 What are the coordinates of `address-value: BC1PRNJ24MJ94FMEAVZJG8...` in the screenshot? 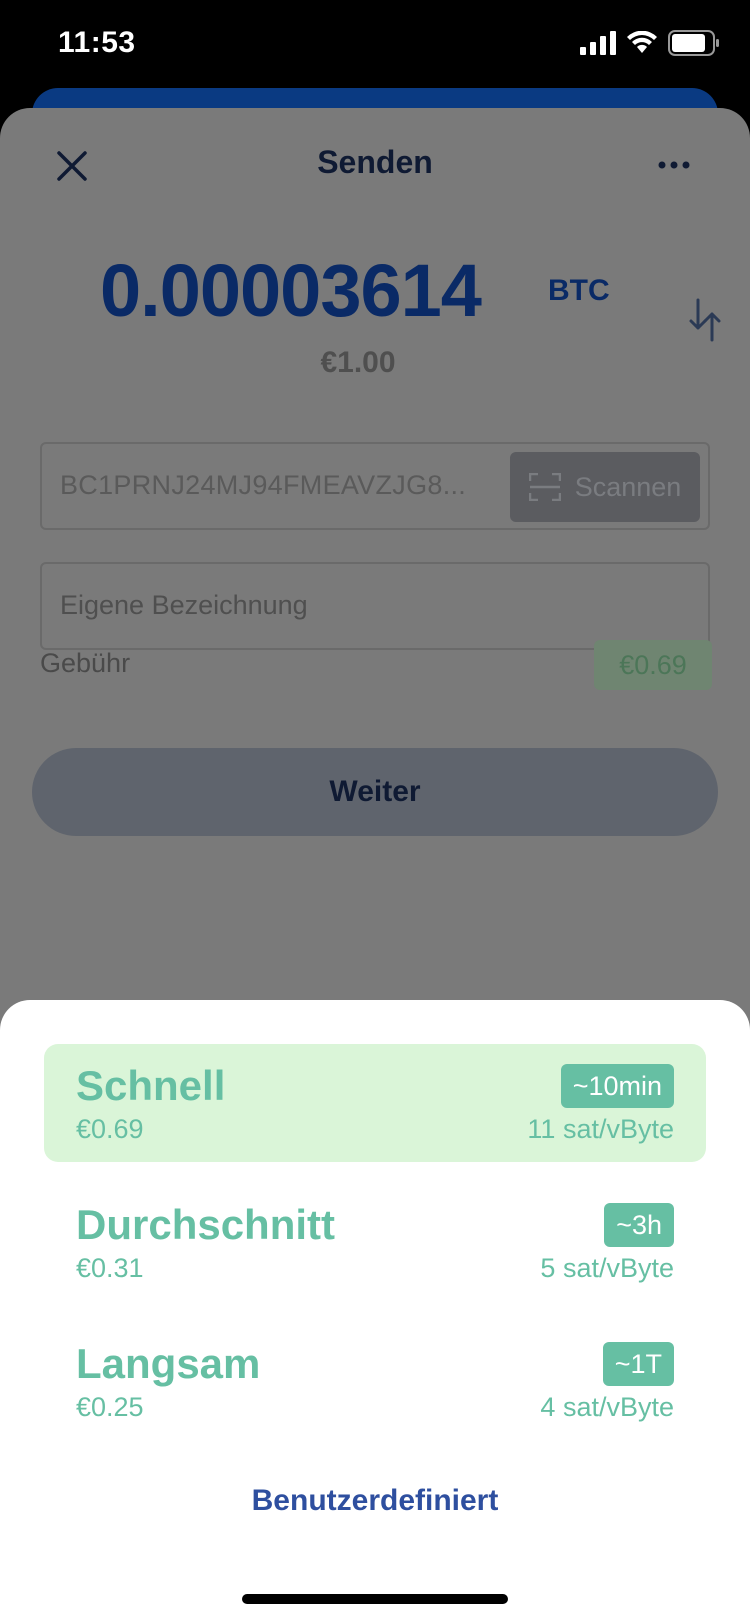 It's located at (263, 485).